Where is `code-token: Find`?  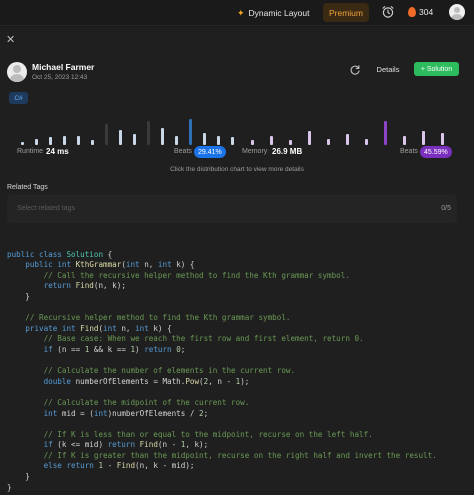 code-token: Find is located at coordinates (84, 286).